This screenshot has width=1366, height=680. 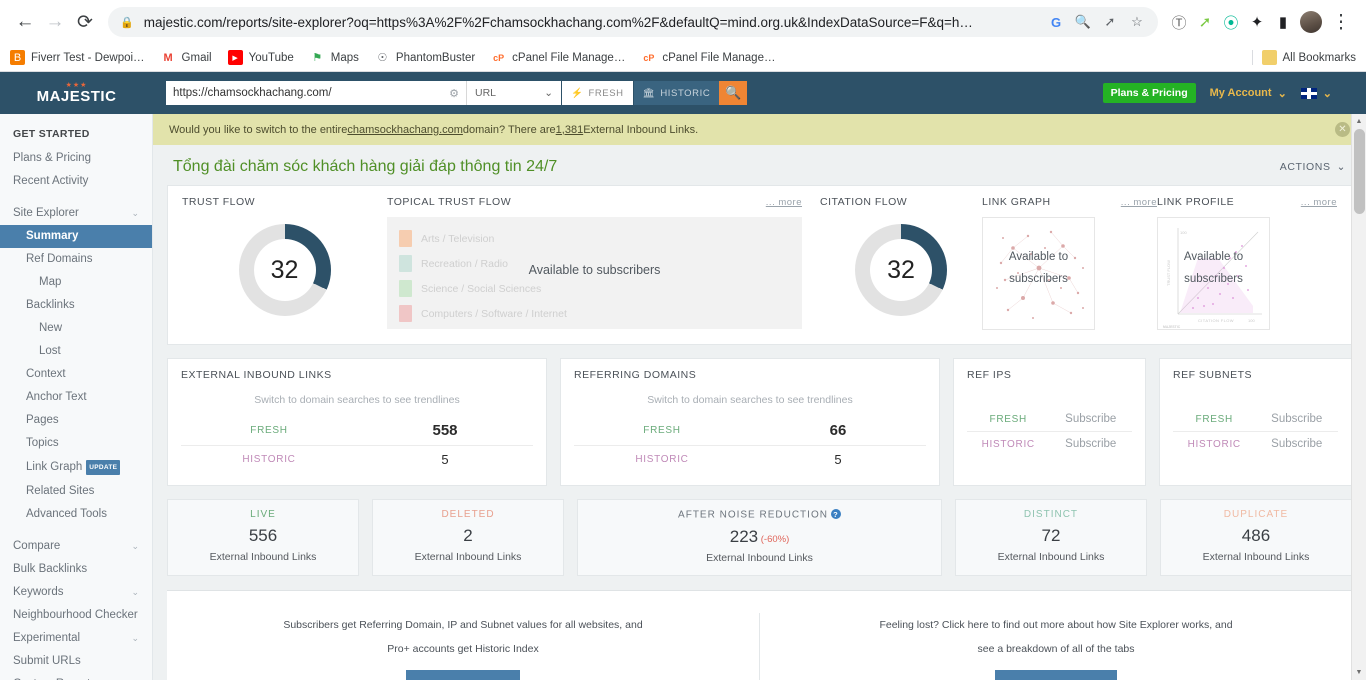 What do you see at coordinates (1139, 202) in the screenshot?
I see `link-graph-more-link: ... more` at bounding box center [1139, 202].